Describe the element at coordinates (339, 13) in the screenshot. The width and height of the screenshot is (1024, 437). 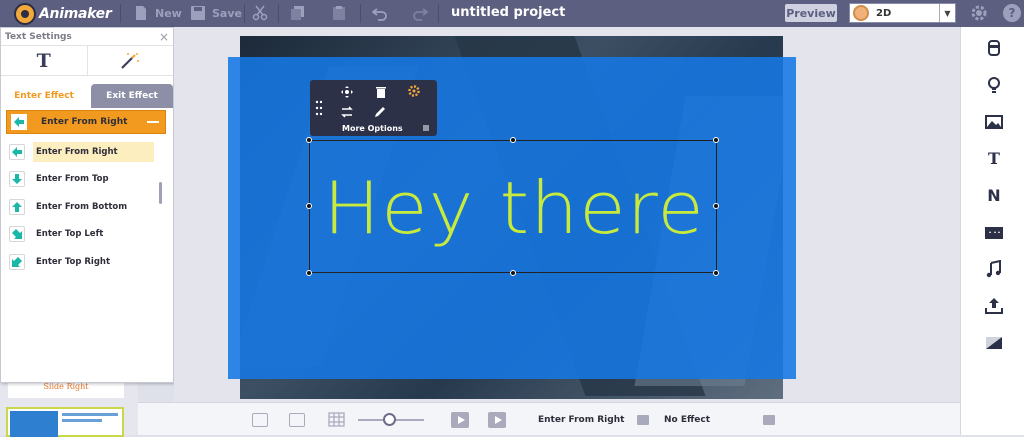
I see `paste-icon` at that location.